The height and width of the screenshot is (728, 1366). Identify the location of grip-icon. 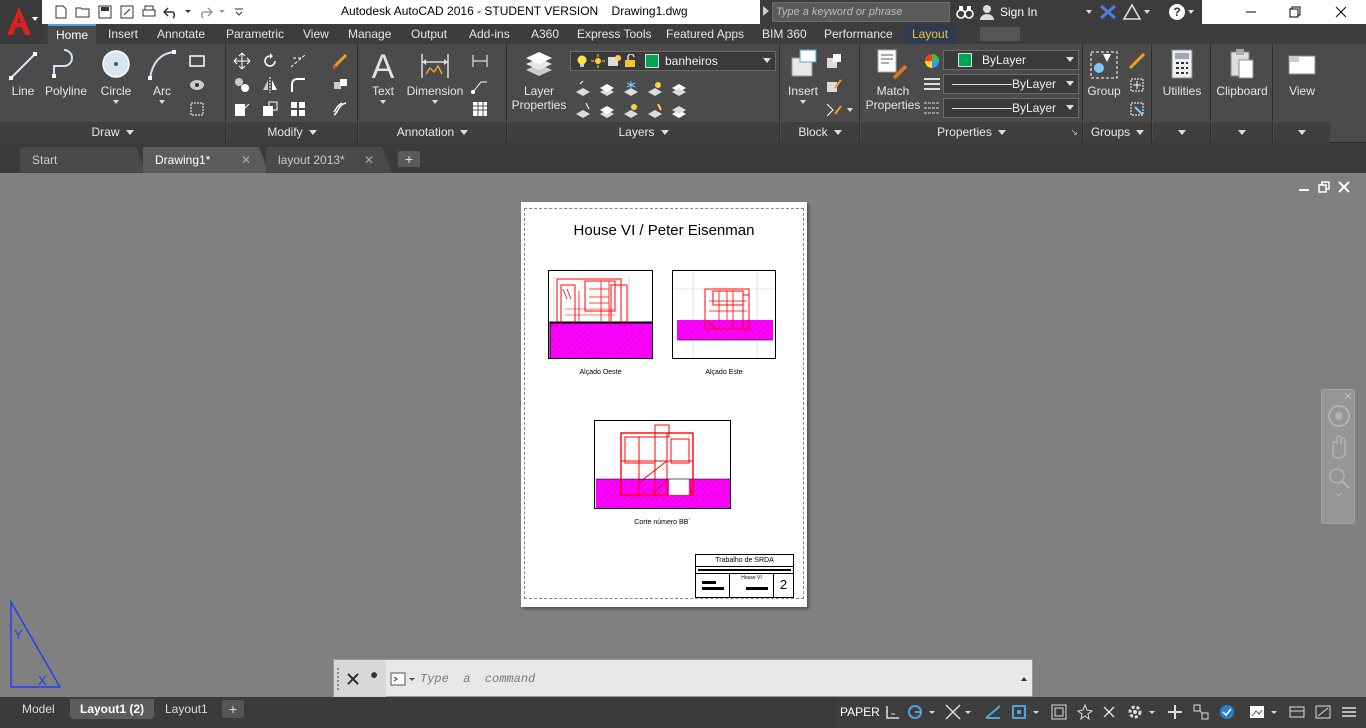
(338, 679).